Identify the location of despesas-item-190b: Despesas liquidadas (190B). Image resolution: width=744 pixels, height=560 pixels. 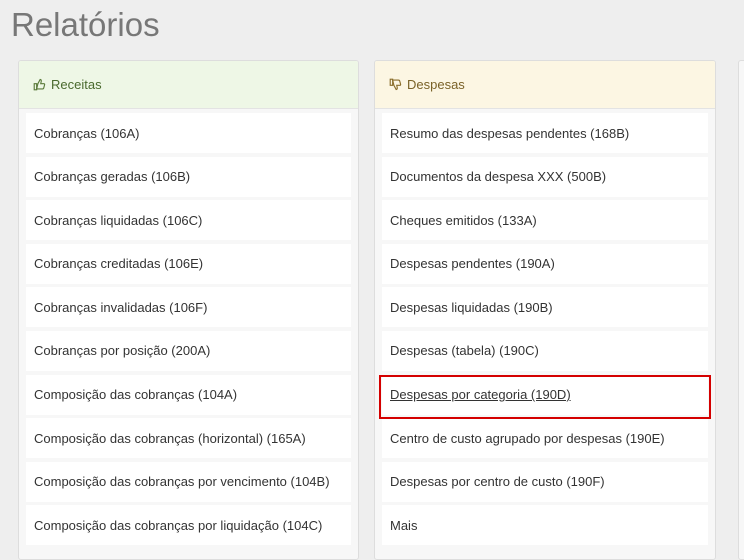
(545, 307).